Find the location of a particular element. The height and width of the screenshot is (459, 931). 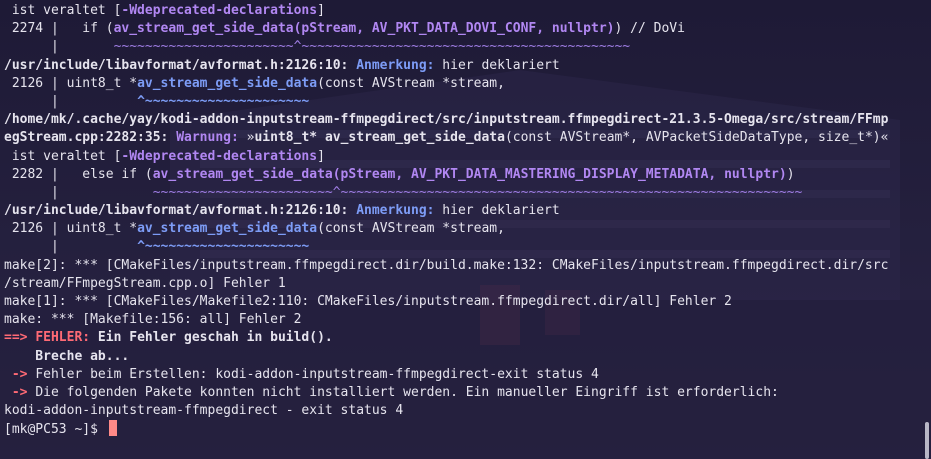

terminal-scrollbar is located at coordinates (926, 229).